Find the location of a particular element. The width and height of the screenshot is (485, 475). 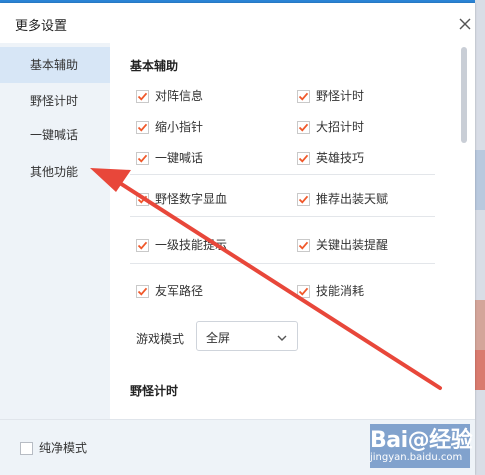

checkbox-option: 野怪数字显血 is located at coordinates (181, 199).